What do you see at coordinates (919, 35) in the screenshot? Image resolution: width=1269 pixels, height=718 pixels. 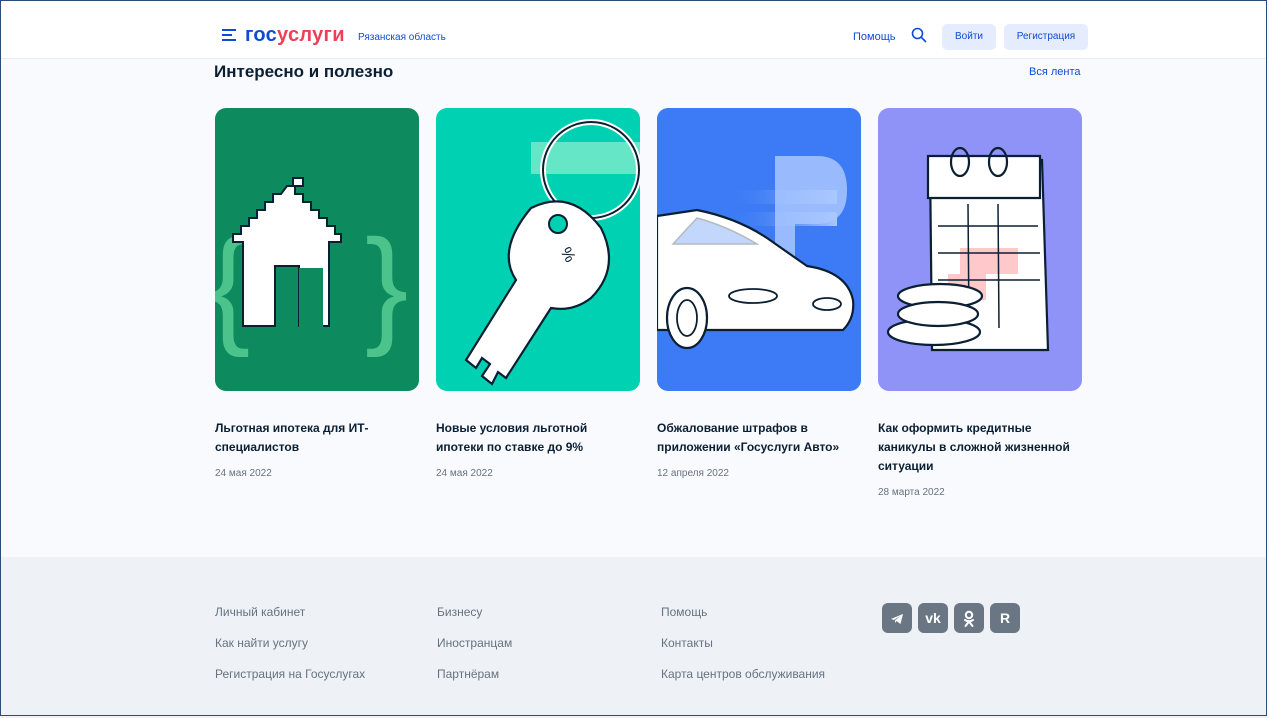 I see `search-icon` at bounding box center [919, 35].